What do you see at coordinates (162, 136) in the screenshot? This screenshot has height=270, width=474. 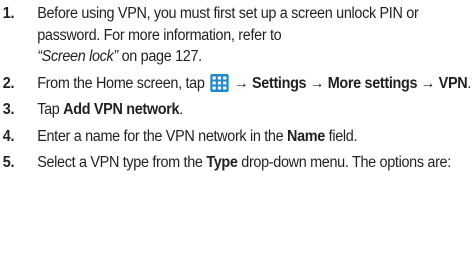 I see `step-text: Enter a name for the VPN network in the` at bounding box center [162, 136].